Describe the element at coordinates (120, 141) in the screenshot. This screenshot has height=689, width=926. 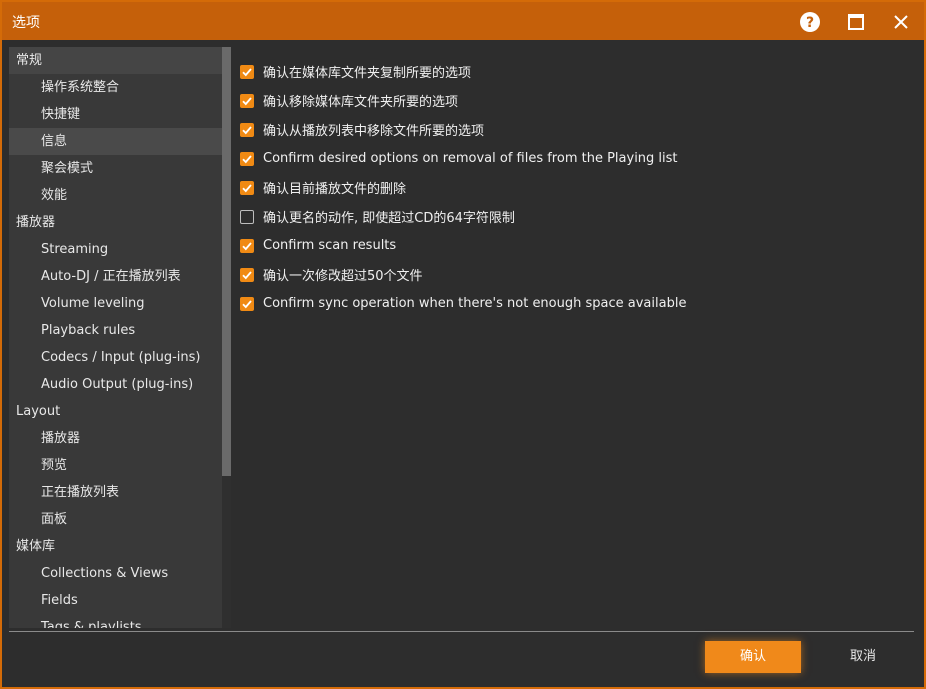
I see `sidebar-item: 信息` at that location.